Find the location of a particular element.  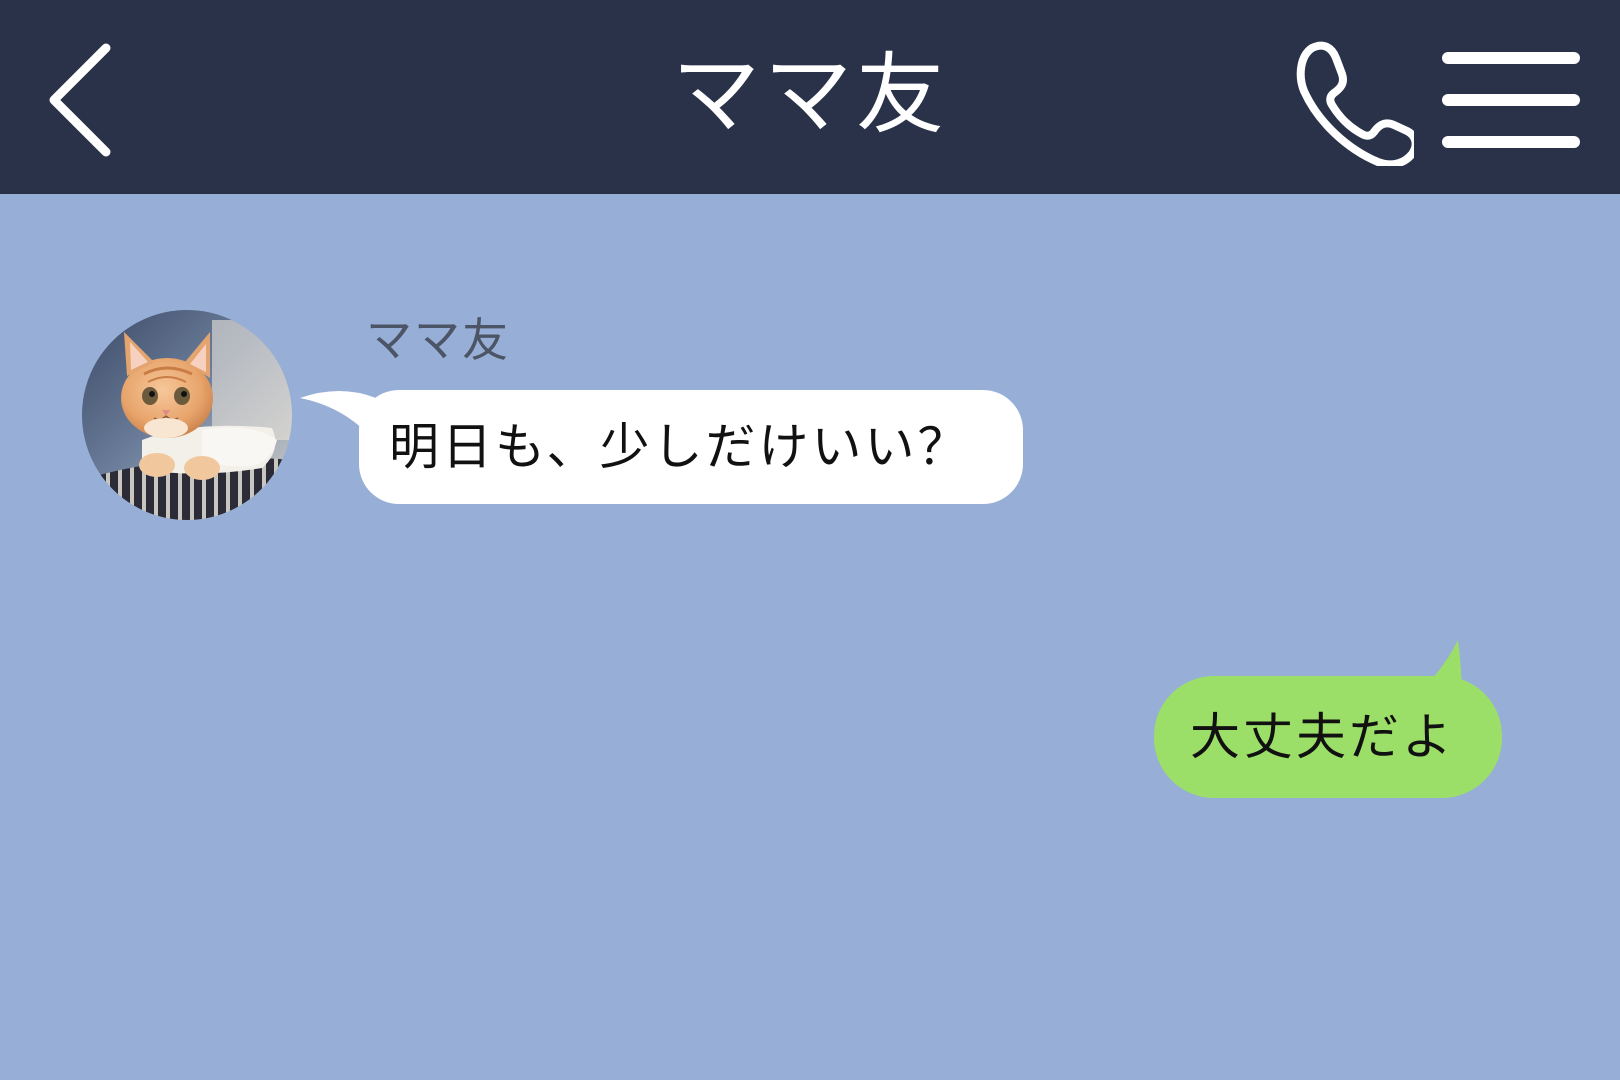

incoming-message-bubble: 明日も、少しだけいい？ is located at coordinates (691, 447).